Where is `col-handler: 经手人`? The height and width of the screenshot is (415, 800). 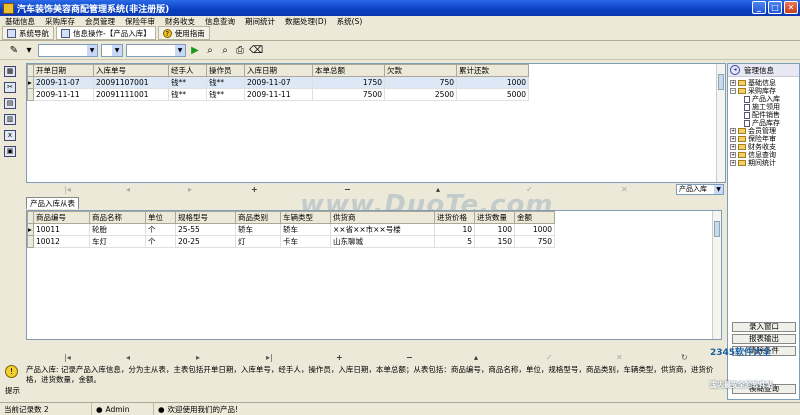
col-handler: 经手人 is located at coordinates (187, 70).